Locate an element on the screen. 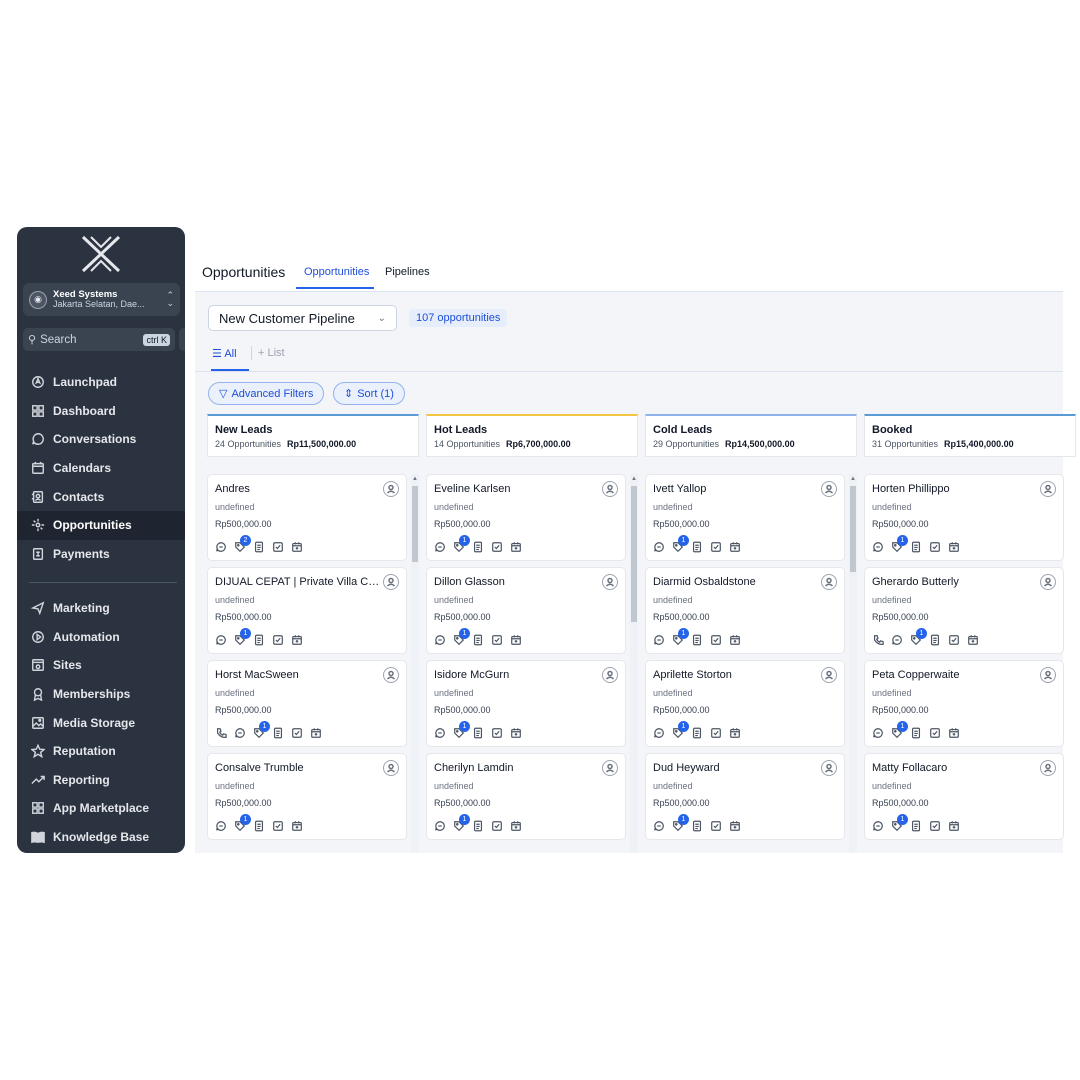  opportunity-card: Gherardo Butterly undefined Rp500,000.00 1 is located at coordinates (964, 610).